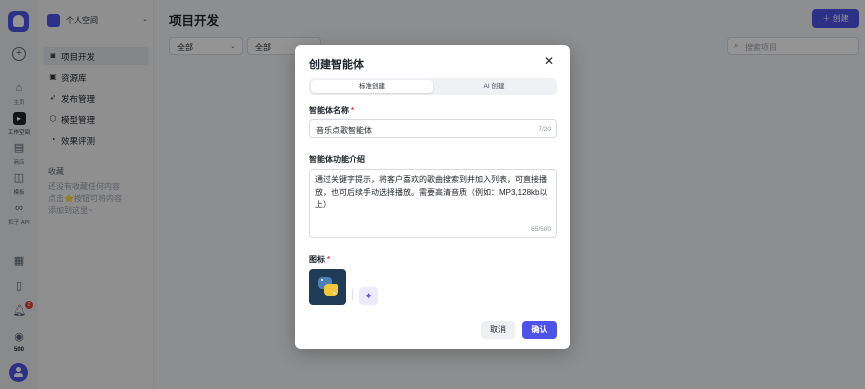 This screenshot has height=389, width=865. I want to click on agent-icon-preview, so click(327, 287).